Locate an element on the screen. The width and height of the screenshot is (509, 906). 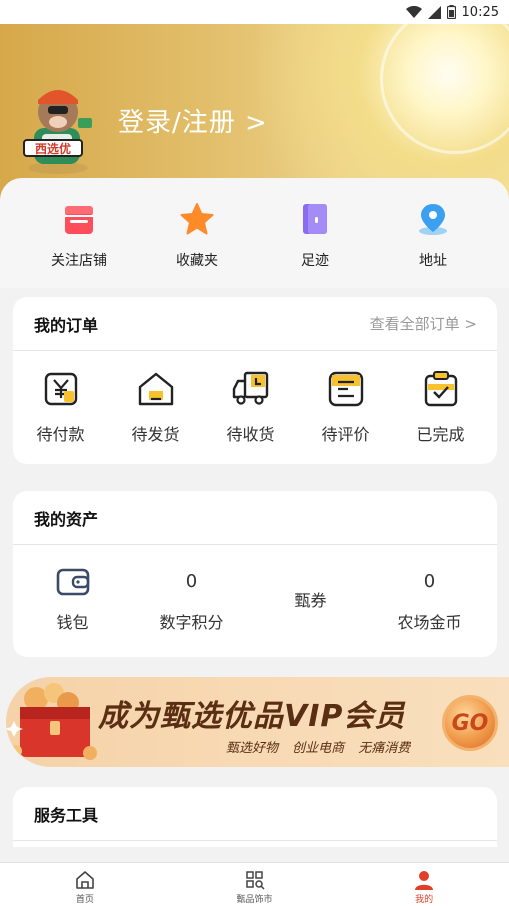
asset-coupons: 甄券 is located at coordinates (310, 603).